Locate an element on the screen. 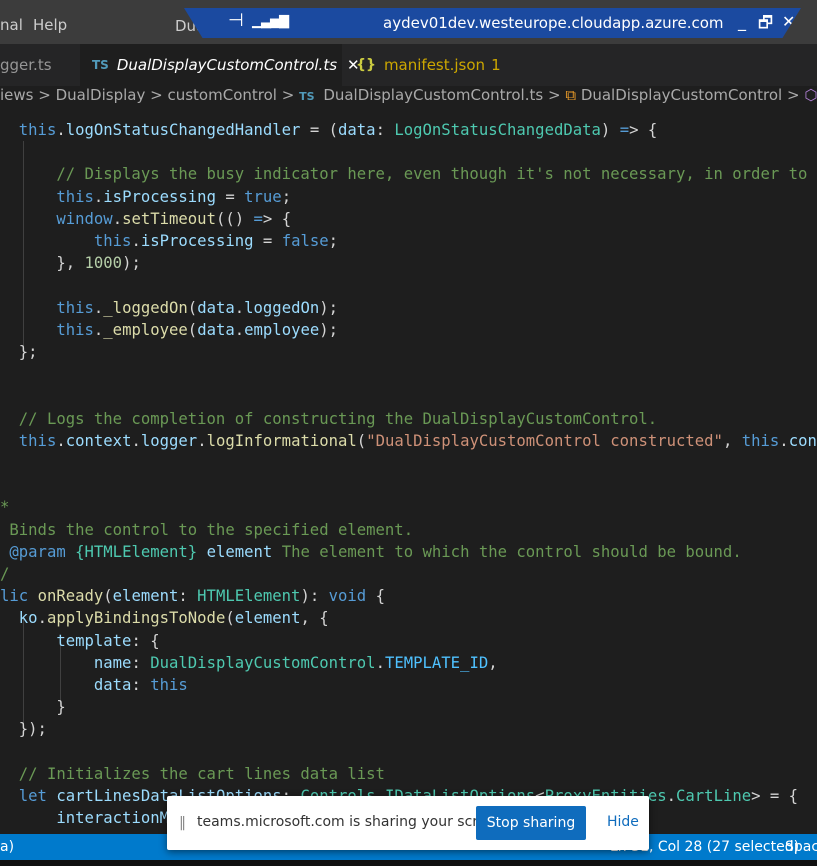  code-line: / is located at coordinates (4, 574).